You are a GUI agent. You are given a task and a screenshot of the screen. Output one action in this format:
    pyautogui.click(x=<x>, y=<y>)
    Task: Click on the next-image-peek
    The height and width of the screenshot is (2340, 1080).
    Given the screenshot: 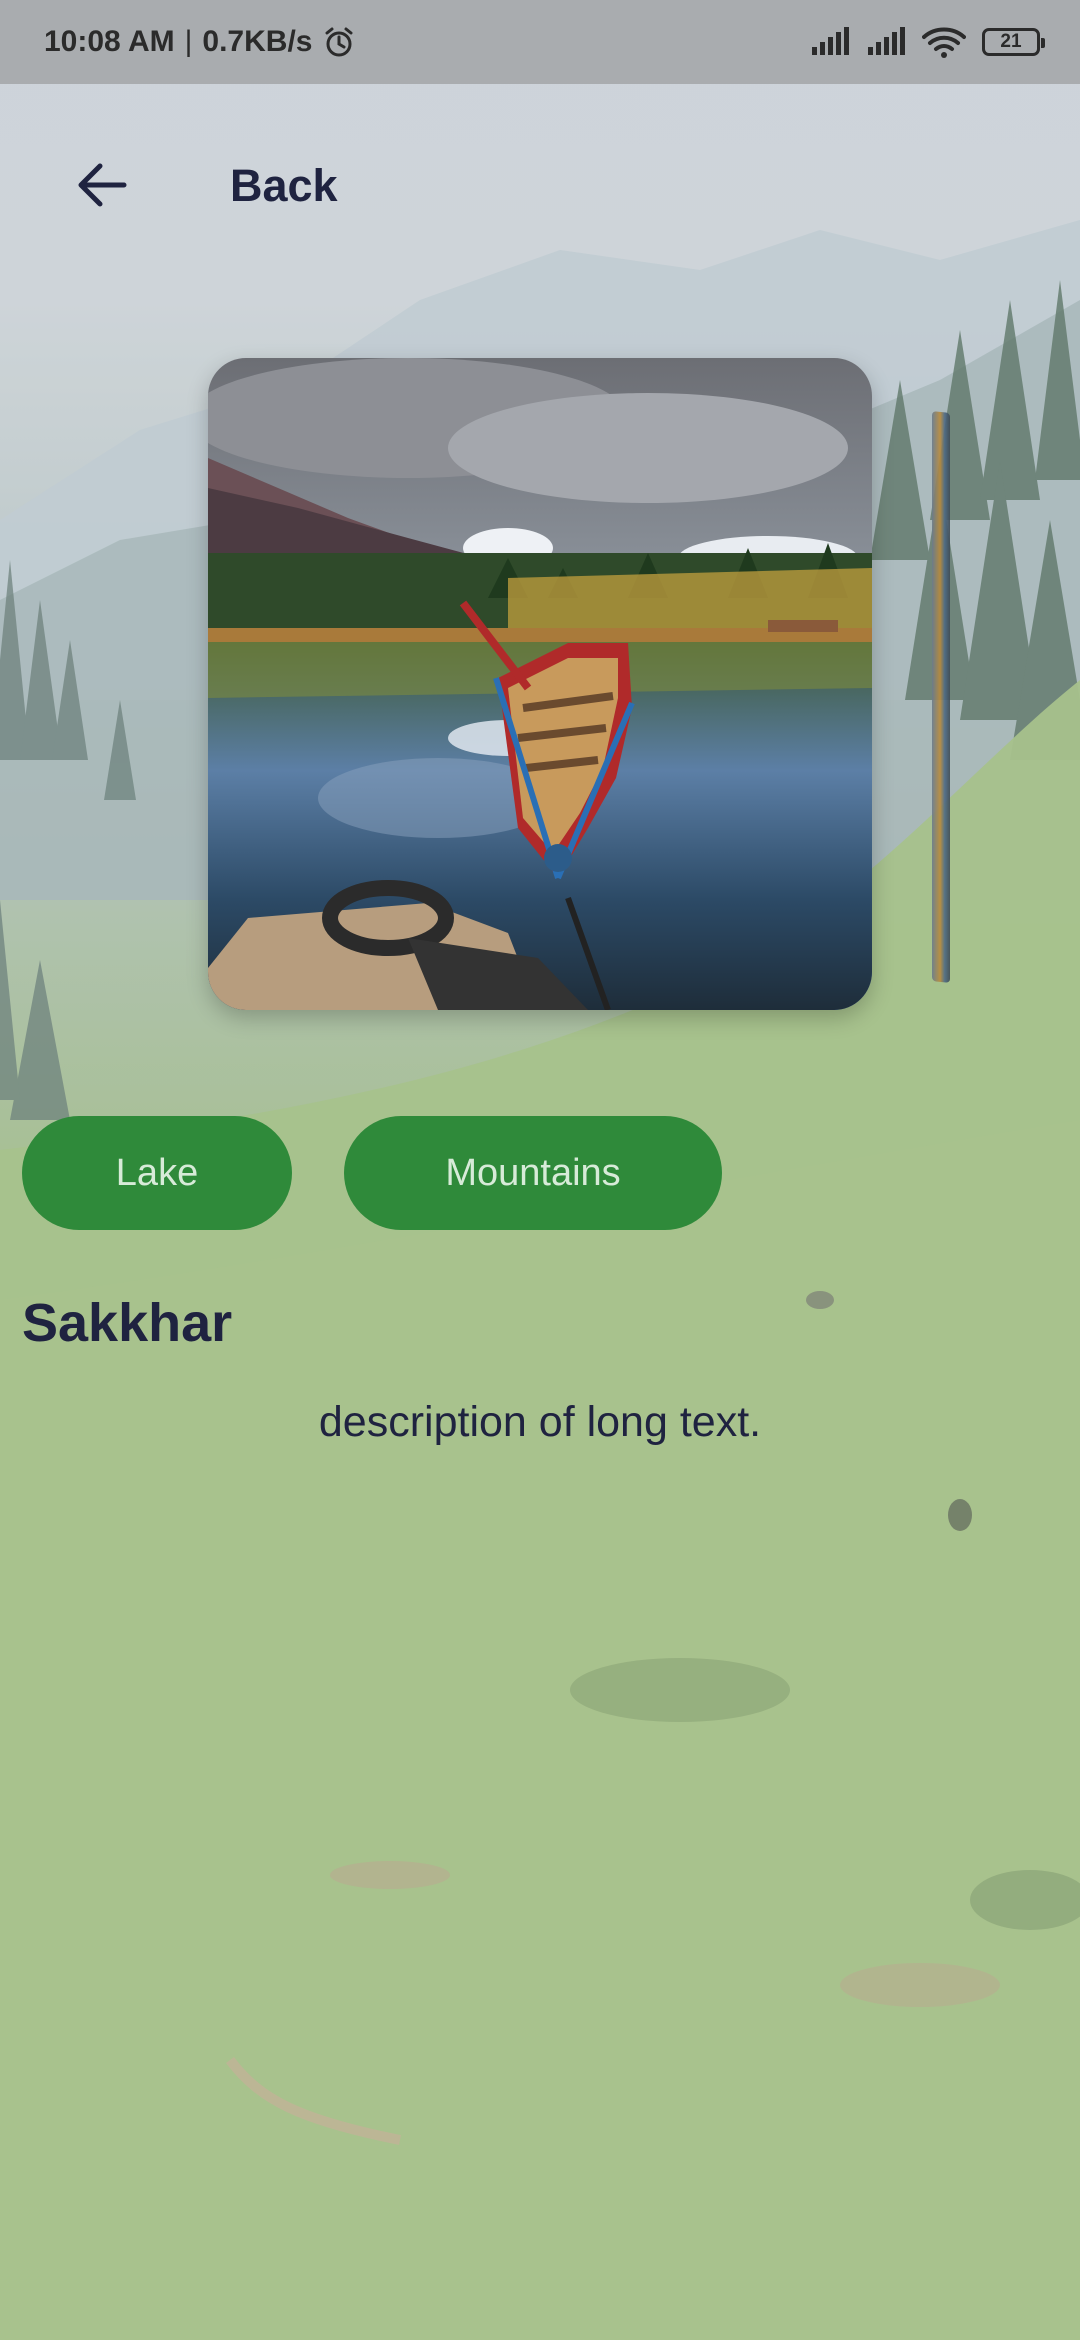 What is the action you would take?
    pyautogui.click(x=941, y=697)
    